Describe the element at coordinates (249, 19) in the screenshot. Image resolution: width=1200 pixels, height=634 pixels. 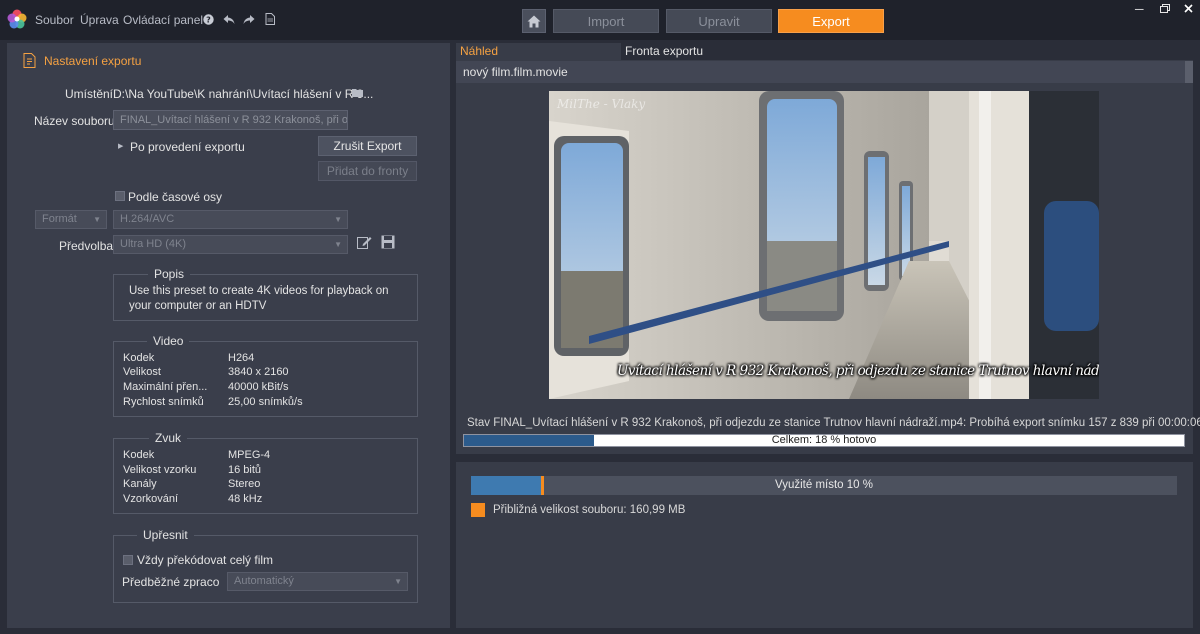
I see `redo-icon` at that location.